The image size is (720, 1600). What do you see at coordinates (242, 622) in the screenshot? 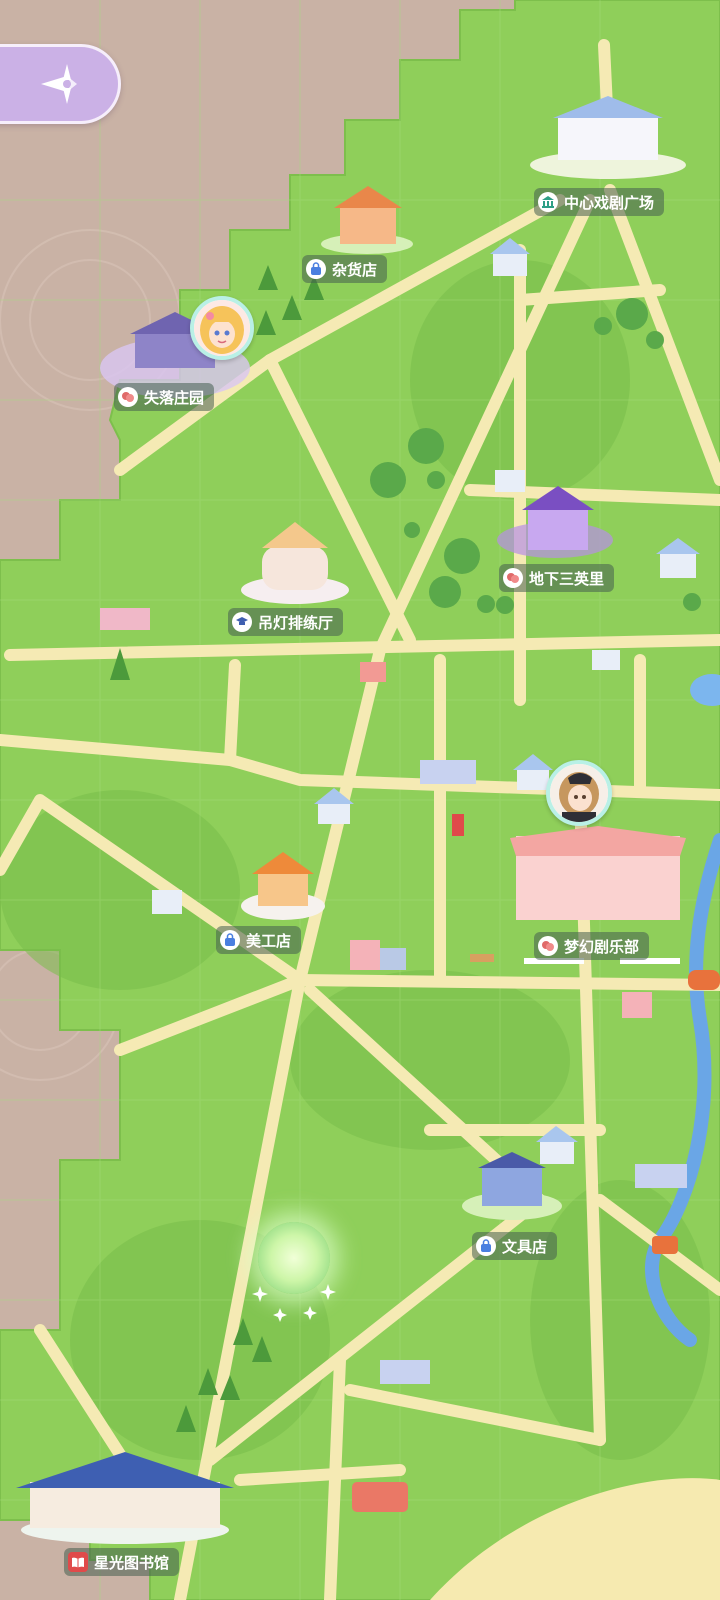
I see `graduation-cap-icon` at bounding box center [242, 622].